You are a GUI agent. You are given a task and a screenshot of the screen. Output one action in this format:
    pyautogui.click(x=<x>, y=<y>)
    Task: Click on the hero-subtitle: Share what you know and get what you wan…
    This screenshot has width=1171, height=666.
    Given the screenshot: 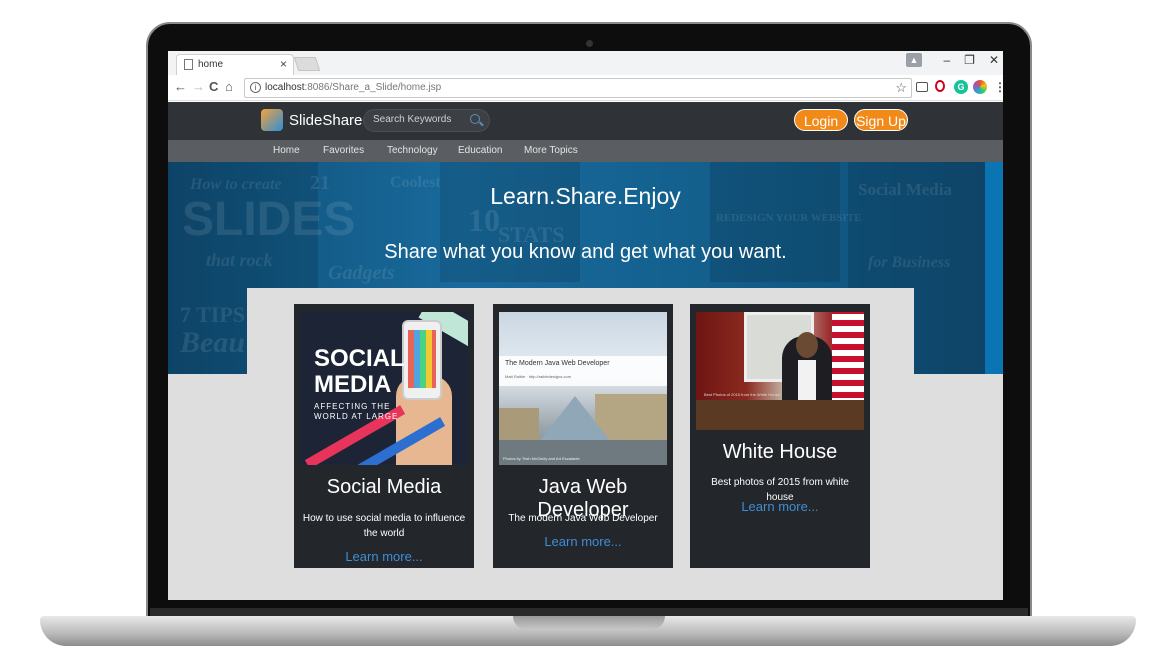 What is the action you would take?
    pyautogui.click(x=585, y=252)
    